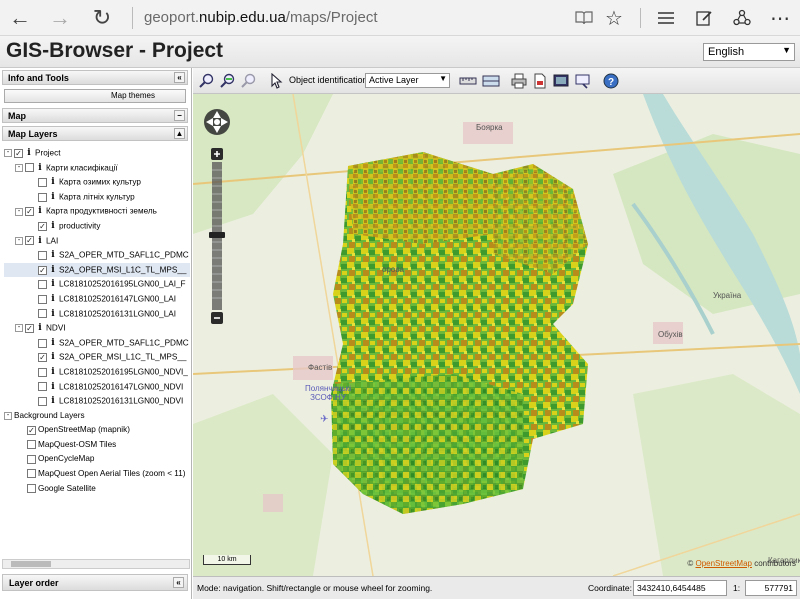 Image resolution: width=800 pixels, height=599 pixels. What do you see at coordinates (584, 18) in the screenshot?
I see `reading-view-icon` at bounding box center [584, 18].